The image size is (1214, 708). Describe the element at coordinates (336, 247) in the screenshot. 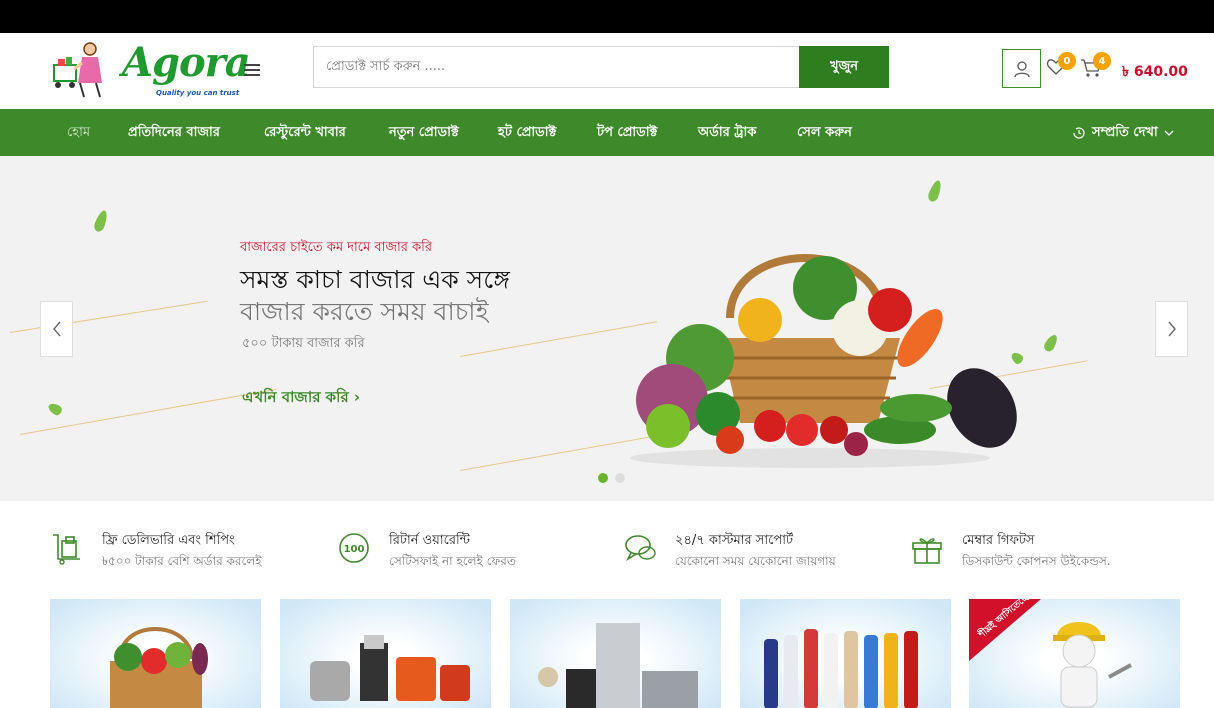

I see `hero-subtitle: বাজারের চাইতে কম দামে বাজার করি` at that location.